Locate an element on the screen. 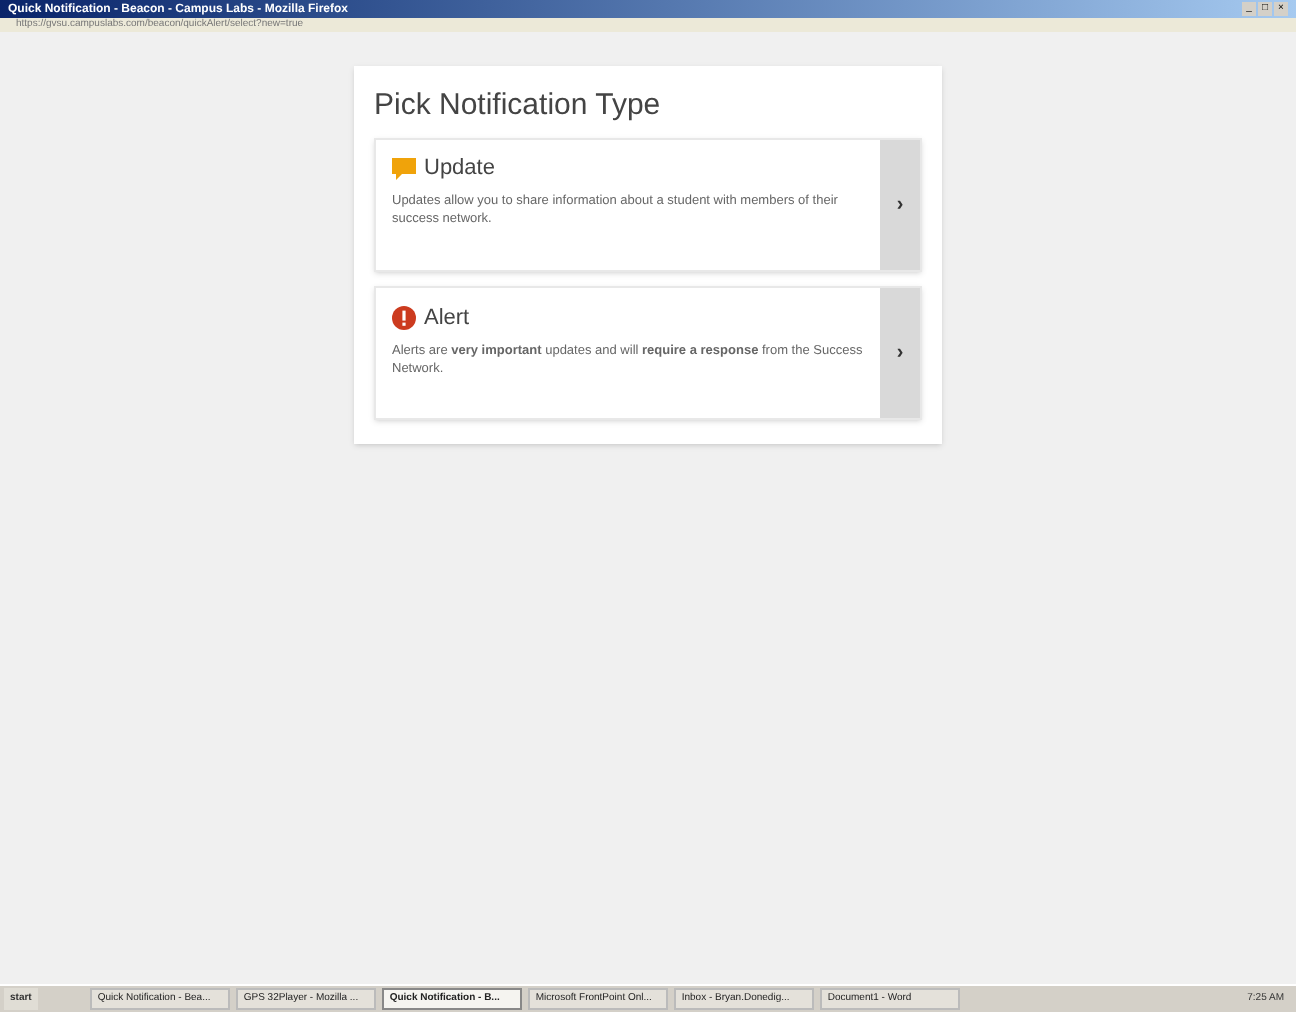 Image resolution: width=1296 pixels, height=1012 pixels. panel-title: Pick Notification Type is located at coordinates (518, 105).